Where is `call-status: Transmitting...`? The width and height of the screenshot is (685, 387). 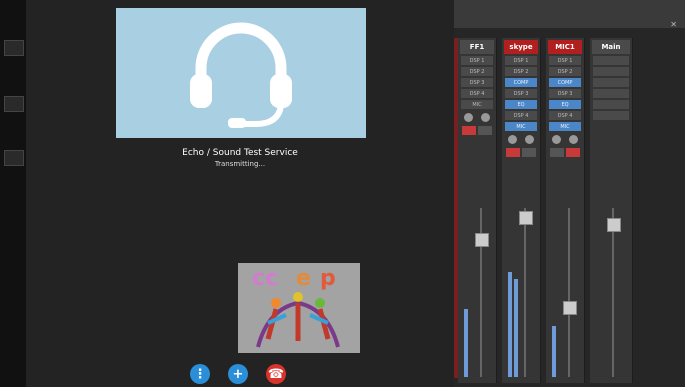 call-status: Transmitting... is located at coordinates (240, 164).